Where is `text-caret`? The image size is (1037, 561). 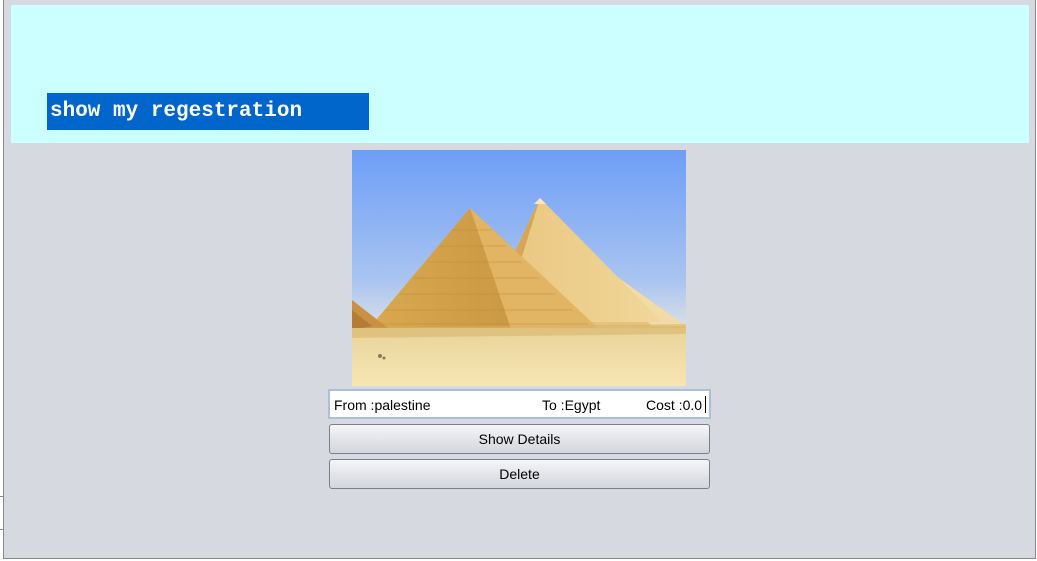 text-caret is located at coordinates (705, 404).